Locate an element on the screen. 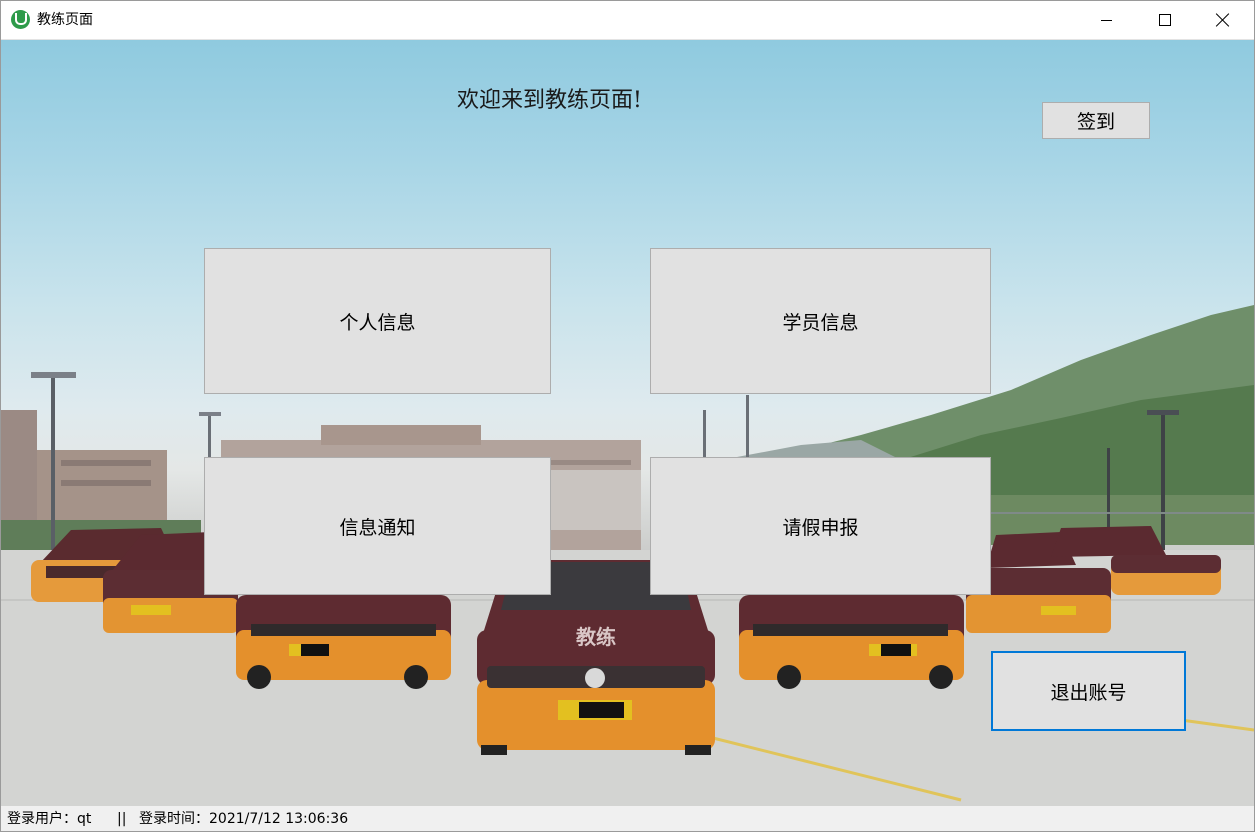 This screenshot has width=1255, height=832. status-bar: 登录用户：qt || 登录时间：2021/7/12 13:06:36 is located at coordinates (627, 818).